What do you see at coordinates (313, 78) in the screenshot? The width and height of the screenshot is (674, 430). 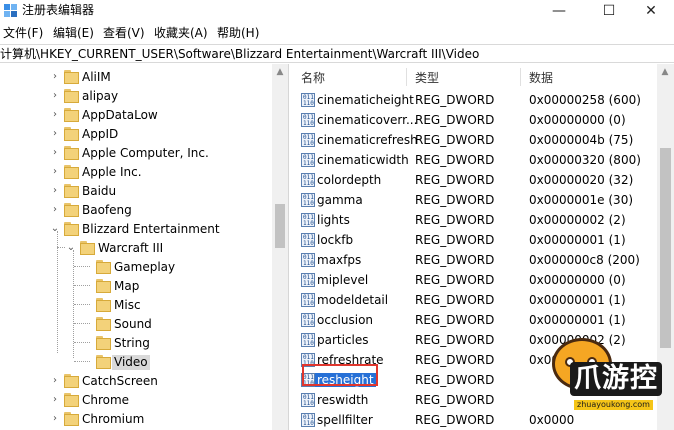 I see `column-header-name: 名称` at bounding box center [313, 78].